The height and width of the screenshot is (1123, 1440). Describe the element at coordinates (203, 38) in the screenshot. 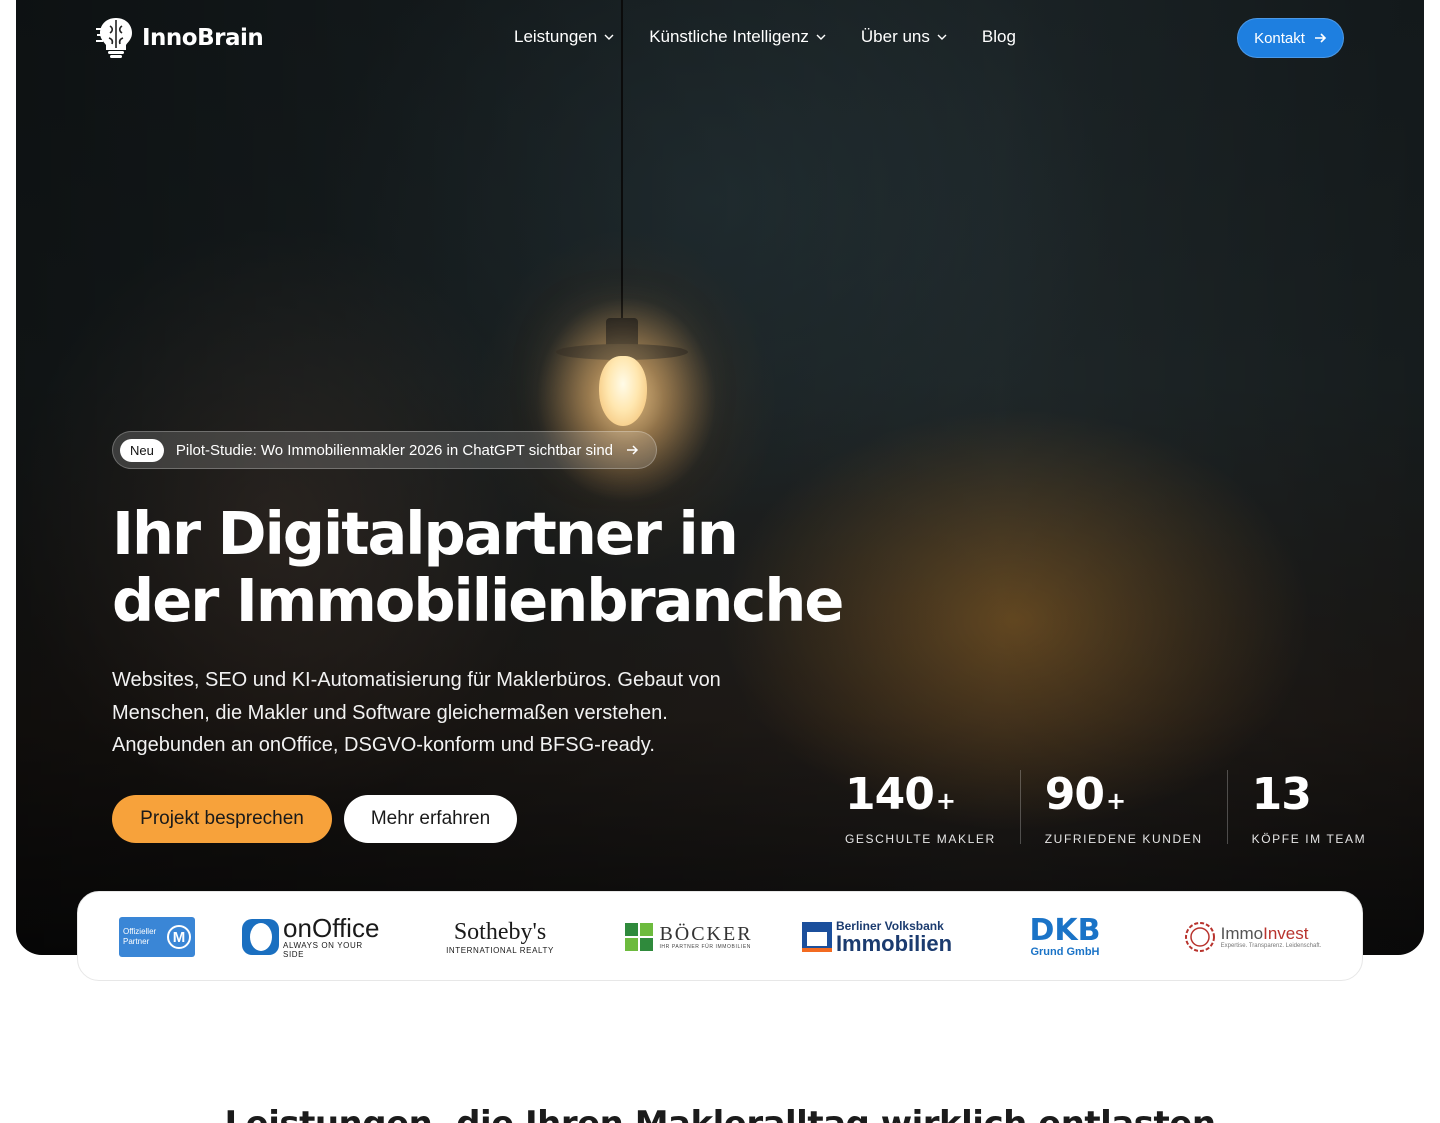

I see `brand-name: InnoBrain` at that location.